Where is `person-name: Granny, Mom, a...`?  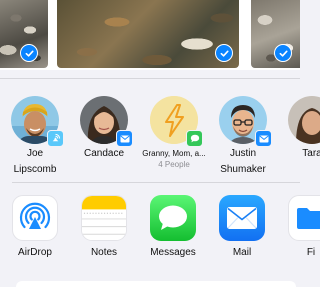 person-name: Granny, Mom, a... is located at coordinates (174, 153).